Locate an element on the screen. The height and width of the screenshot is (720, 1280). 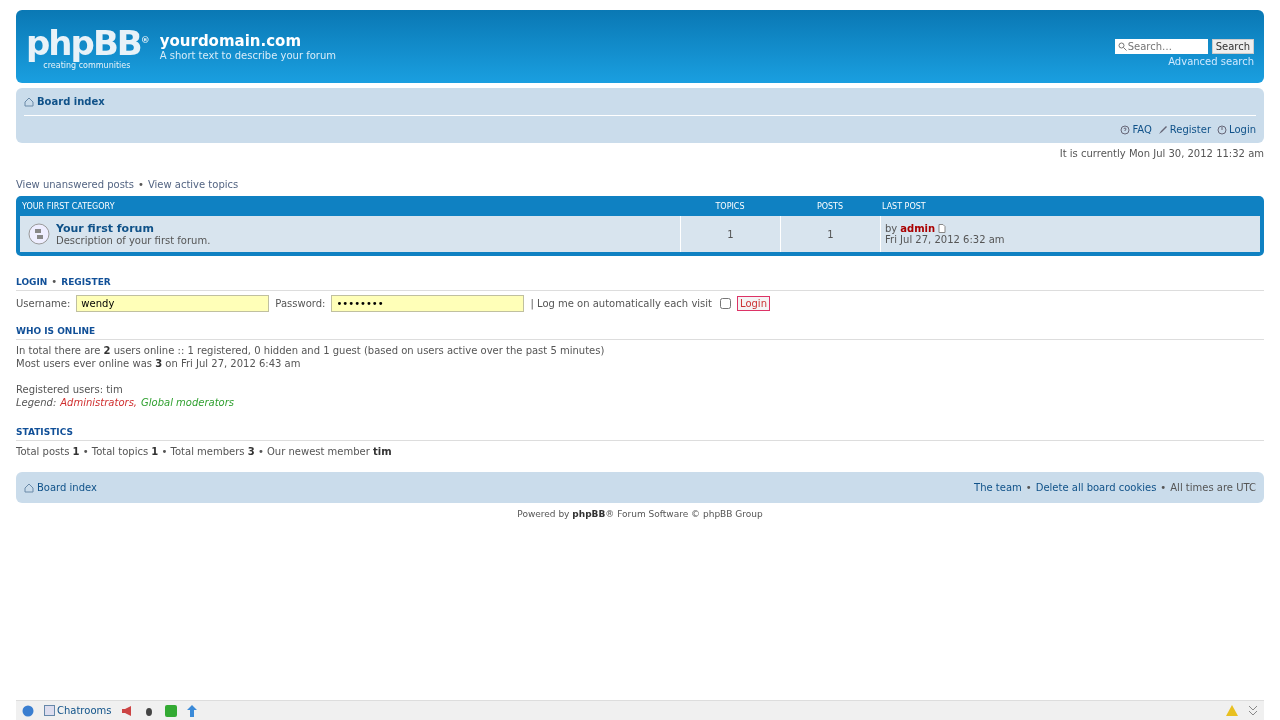
section-heading: REGISTER is located at coordinates (86, 281).